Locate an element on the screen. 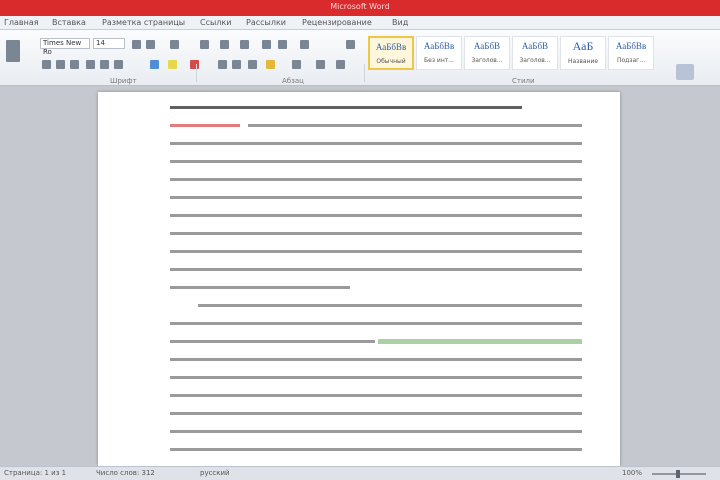 The height and width of the screenshot is (480, 720). font-color-icon is located at coordinates (194, 64).